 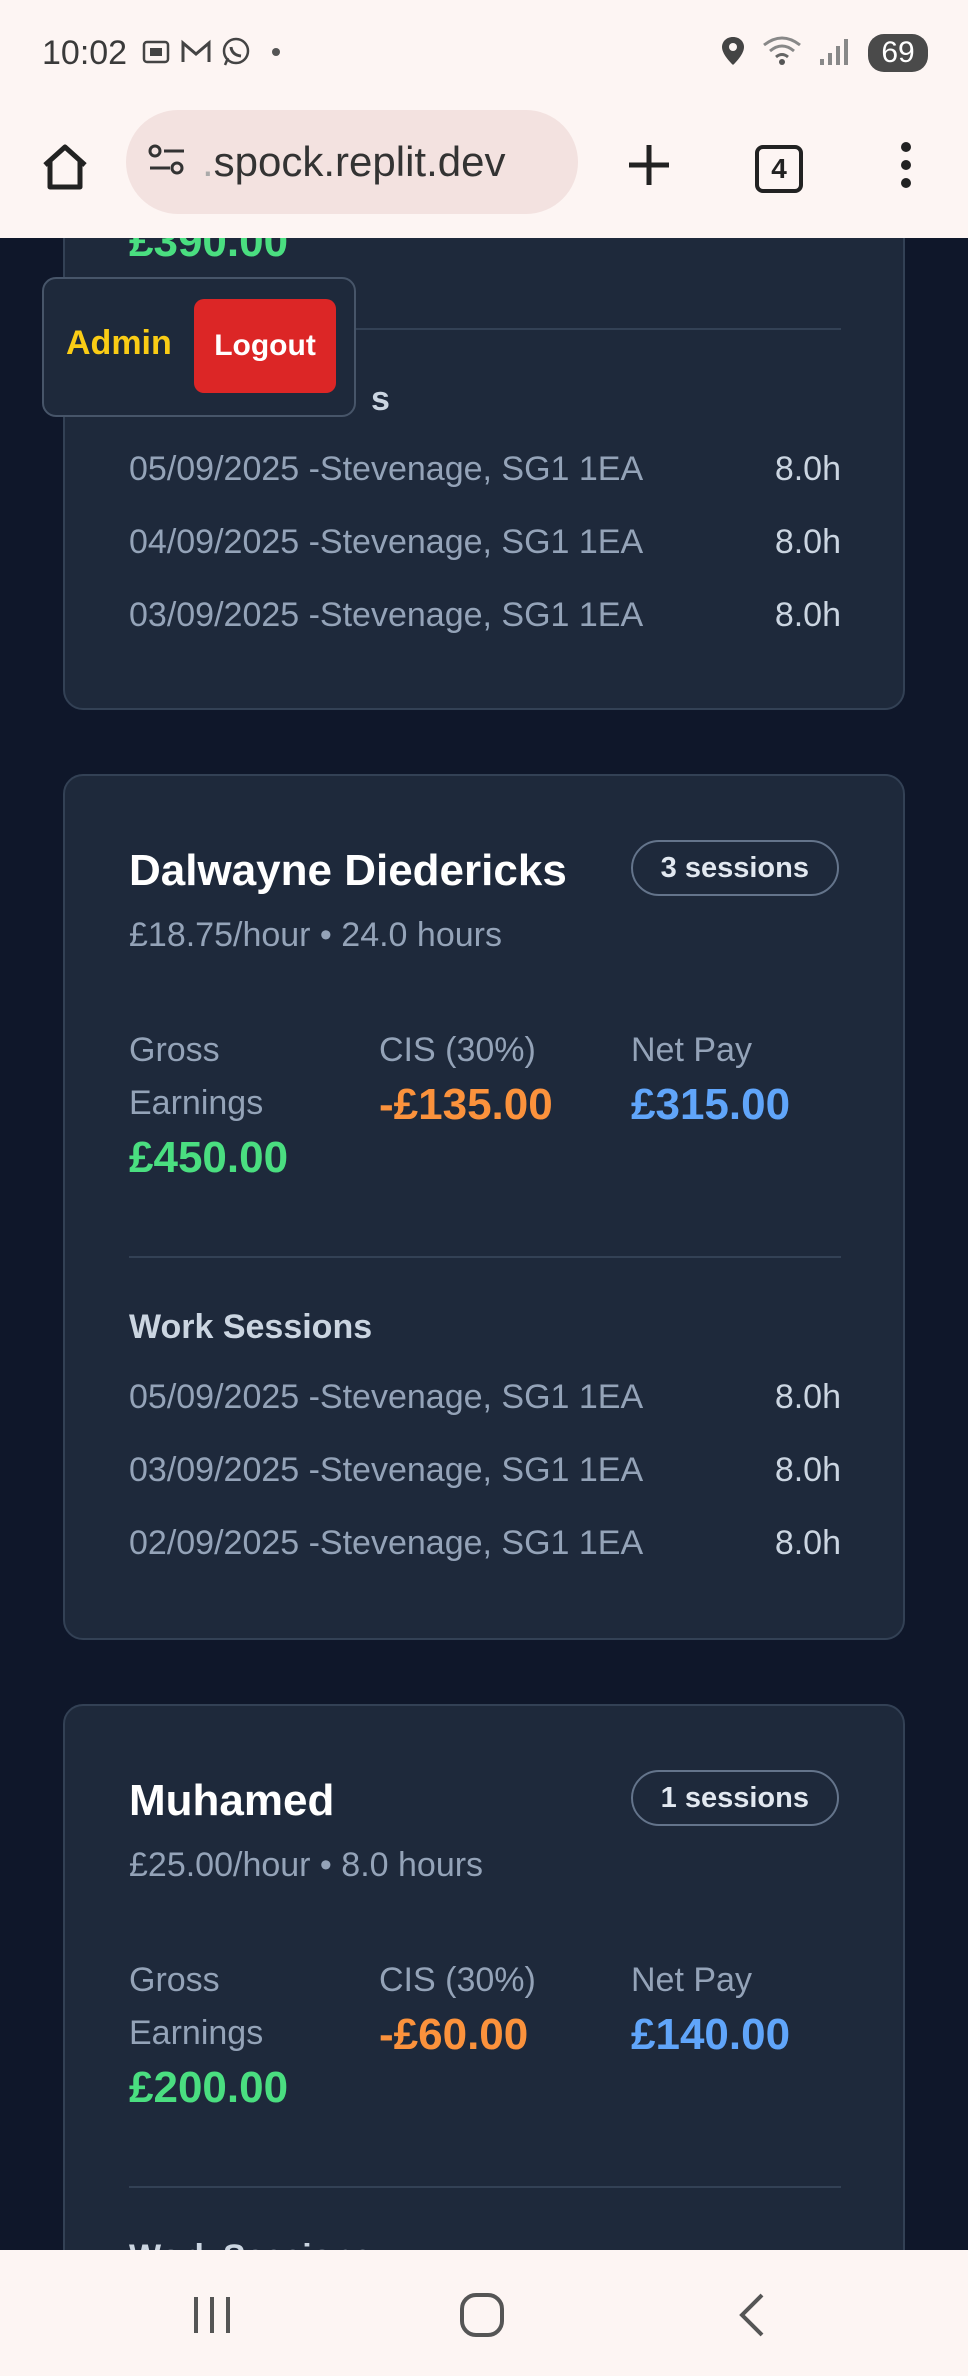 I want to click on gallery-icon, so click(x=156, y=52).